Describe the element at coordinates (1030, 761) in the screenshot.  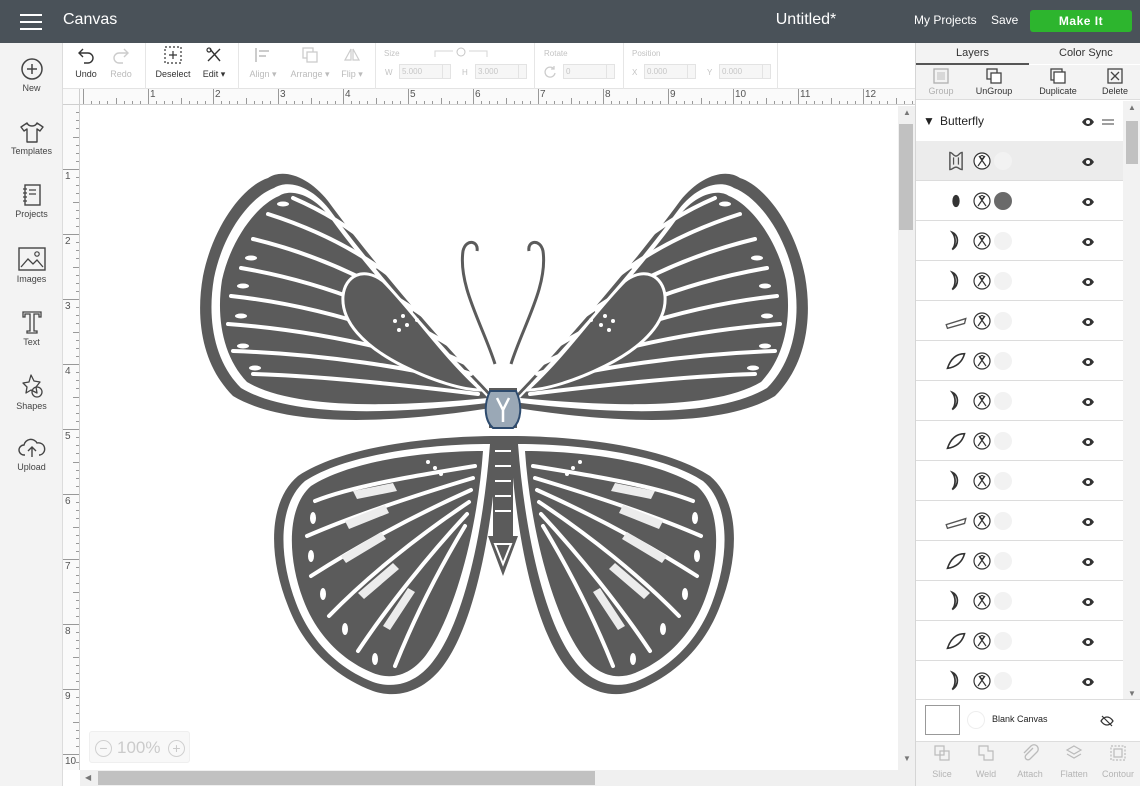
I see `attach-button: Attach` at that location.